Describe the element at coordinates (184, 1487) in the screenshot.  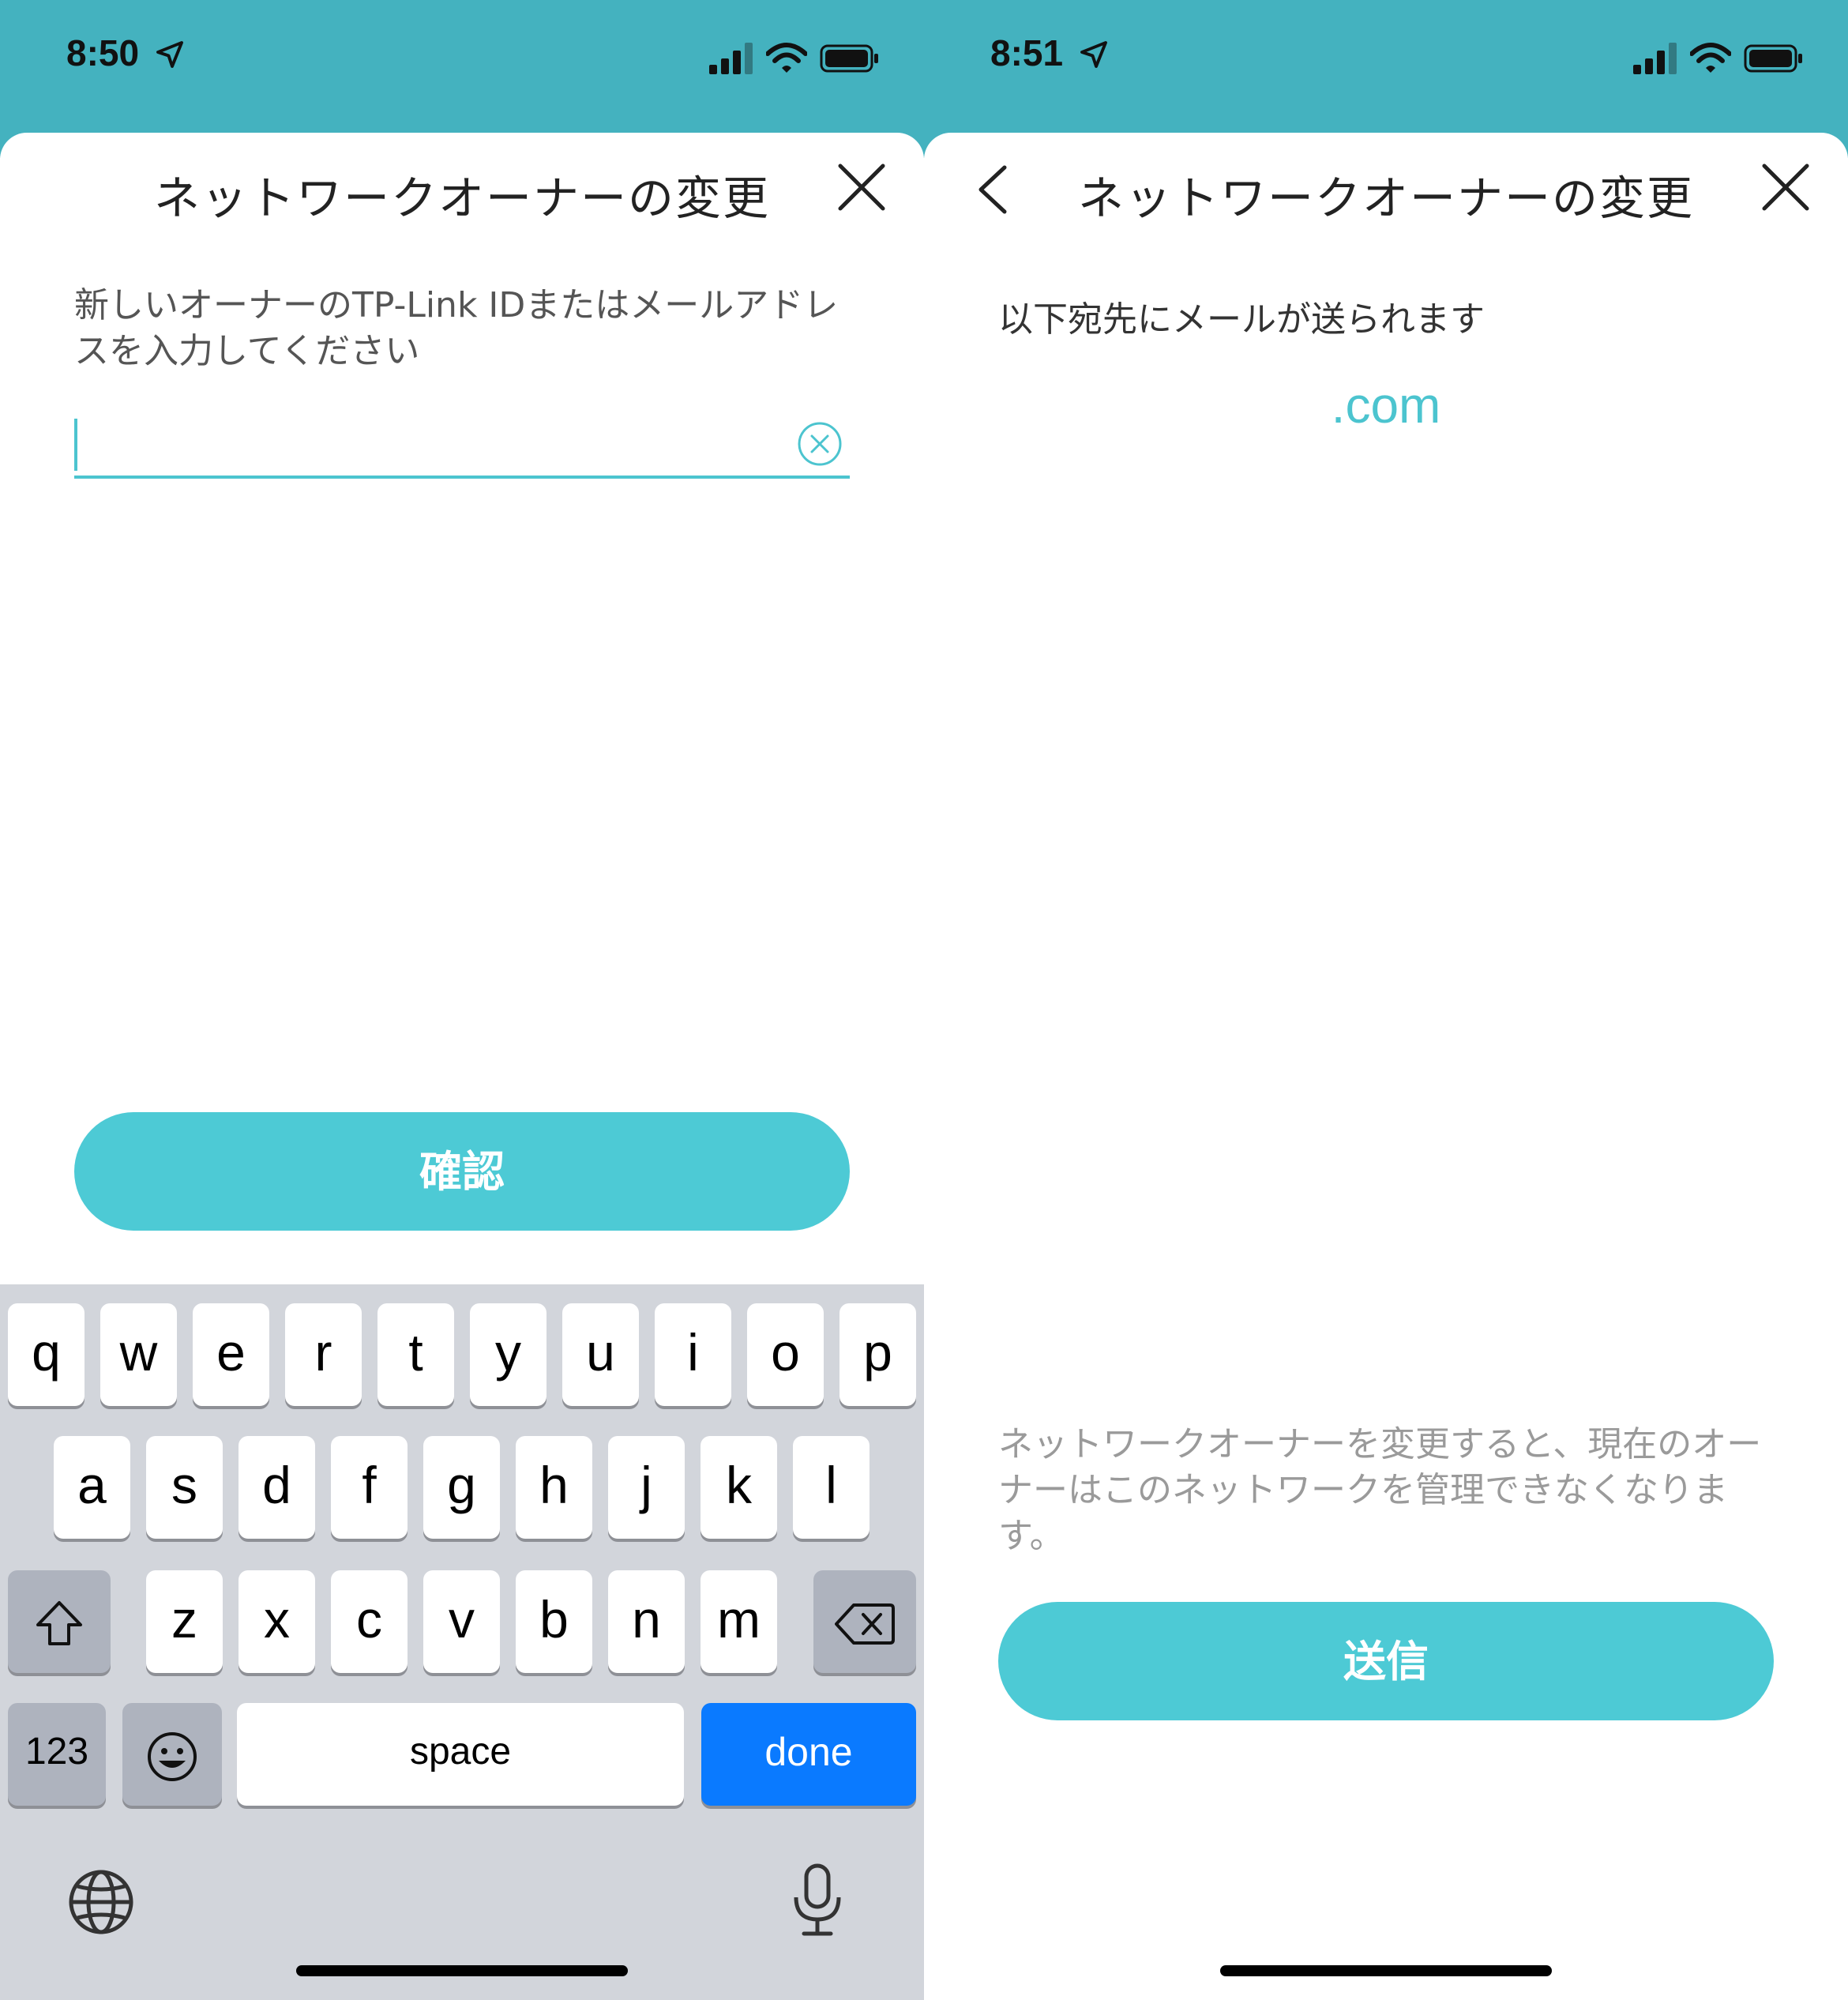
I see `key-s: s` at that location.